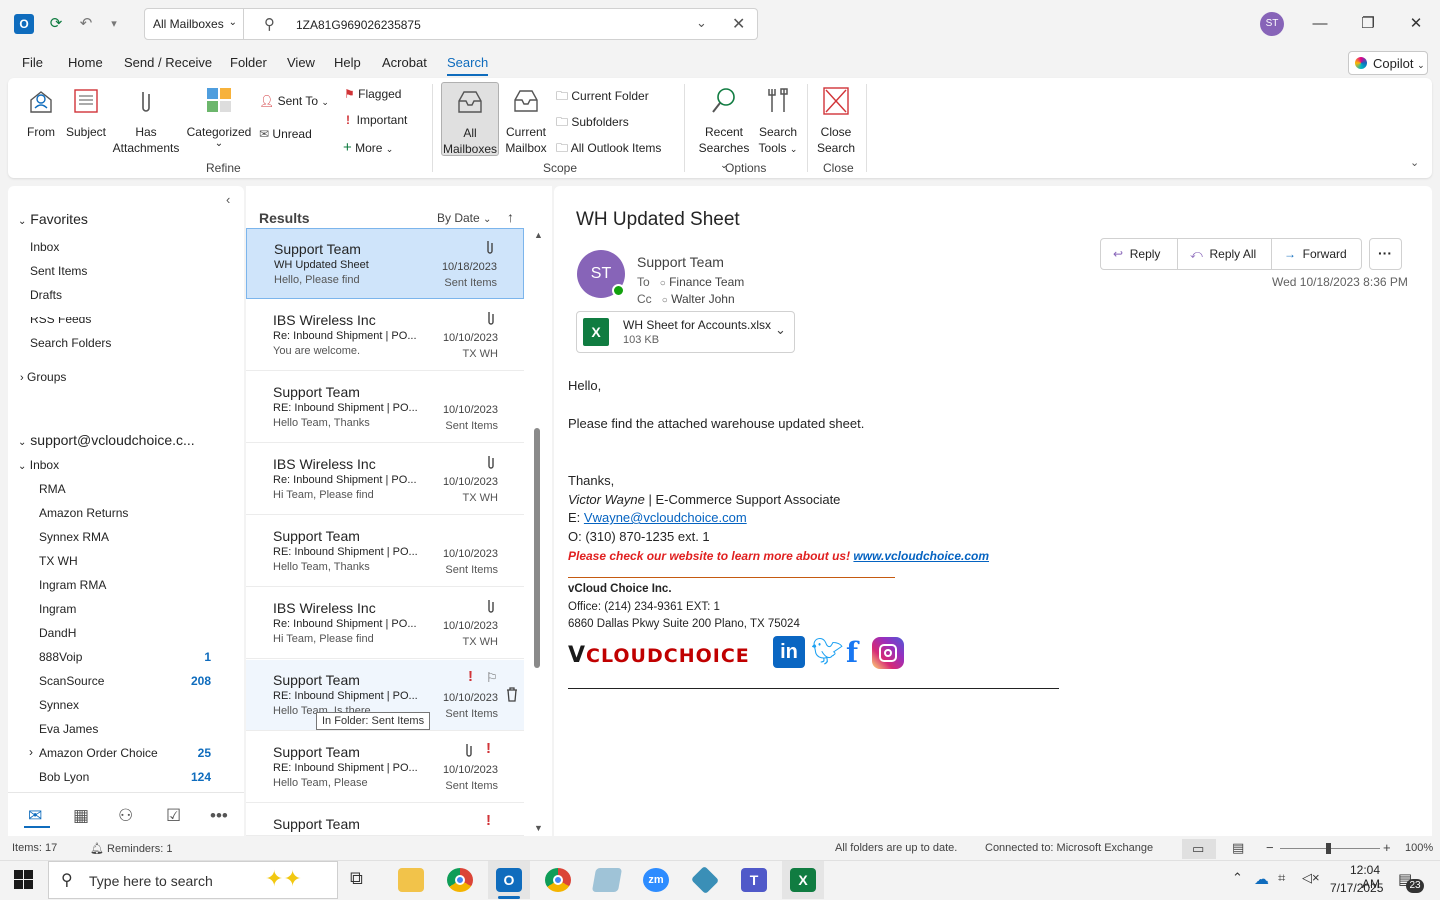  Describe the element at coordinates (1237, 878) in the screenshot. I see `show-hidden-icons: ⌃` at that location.